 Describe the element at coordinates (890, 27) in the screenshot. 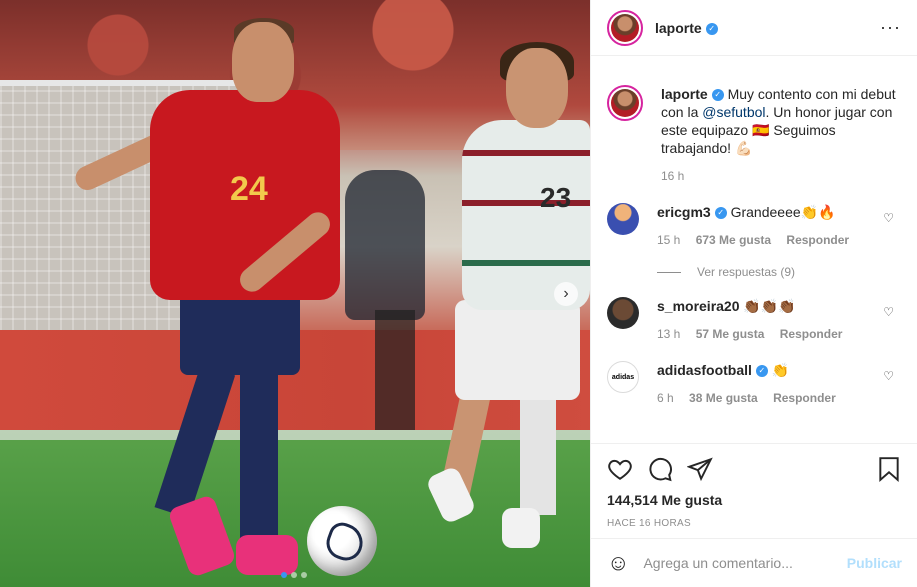

I see `more-options-icon: ···` at that location.